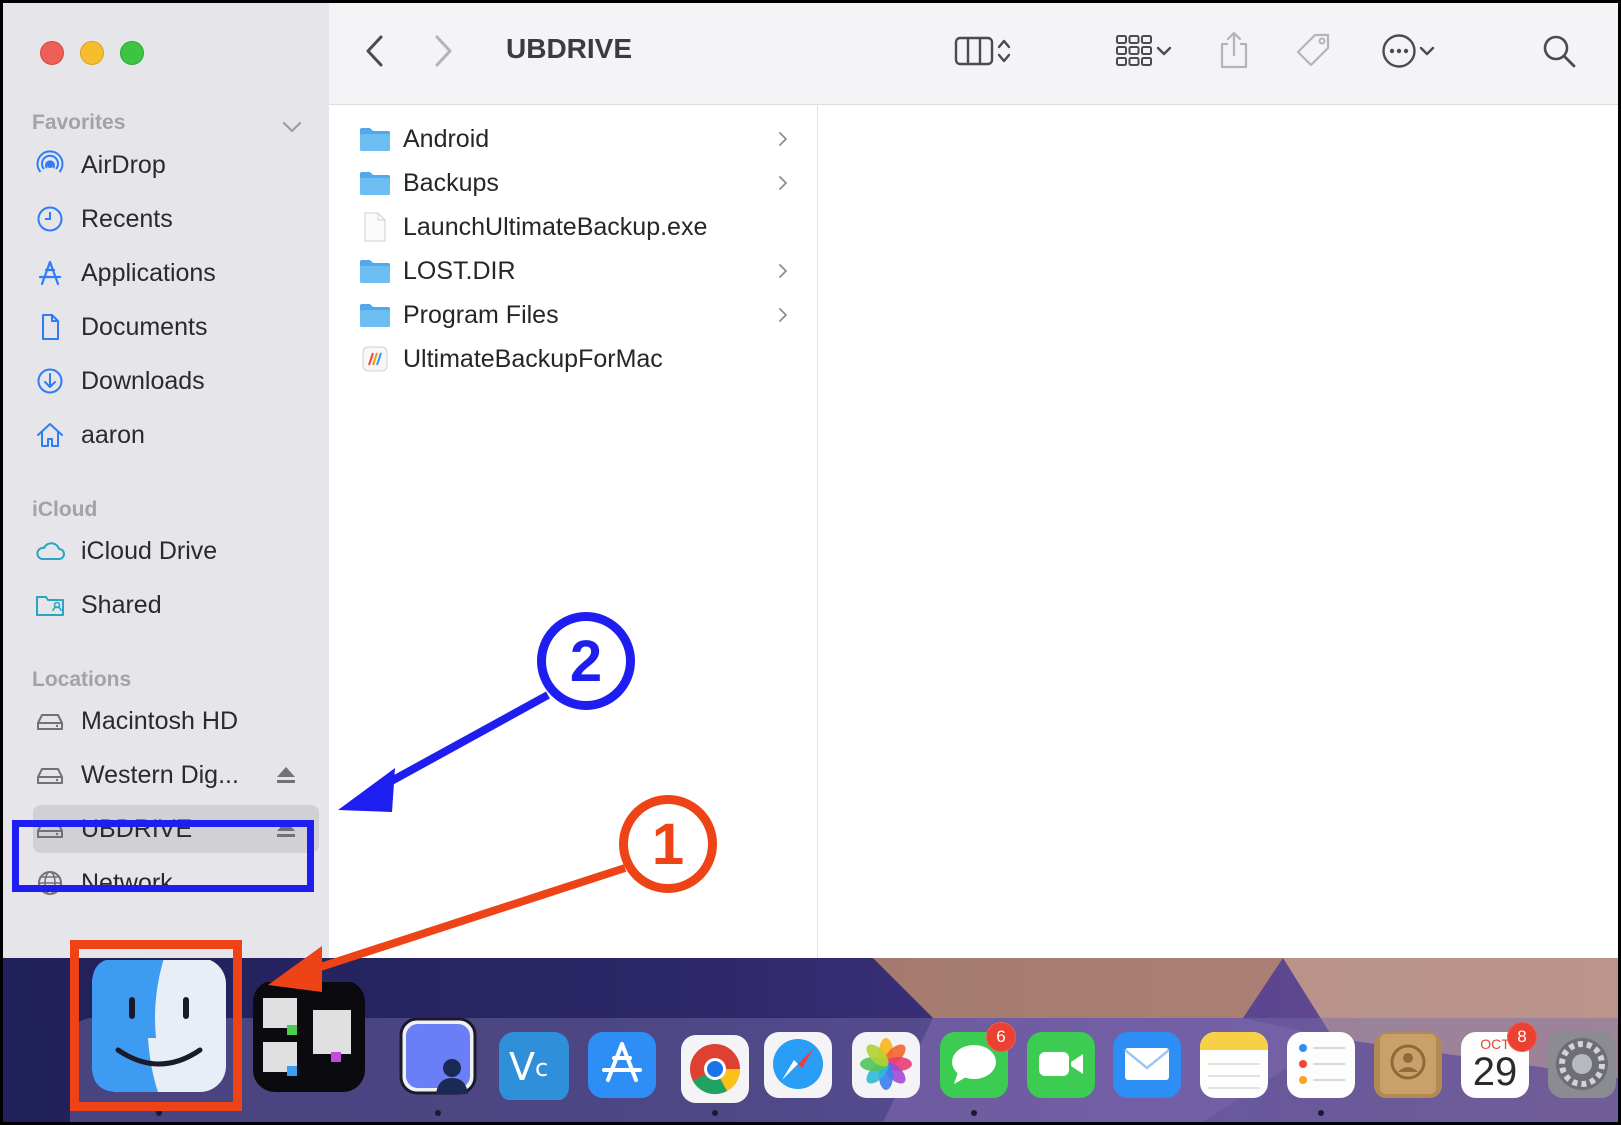 This screenshot has width=1621, height=1125. Describe the element at coordinates (286, 775) in the screenshot. I see `eject-icon` at that location.